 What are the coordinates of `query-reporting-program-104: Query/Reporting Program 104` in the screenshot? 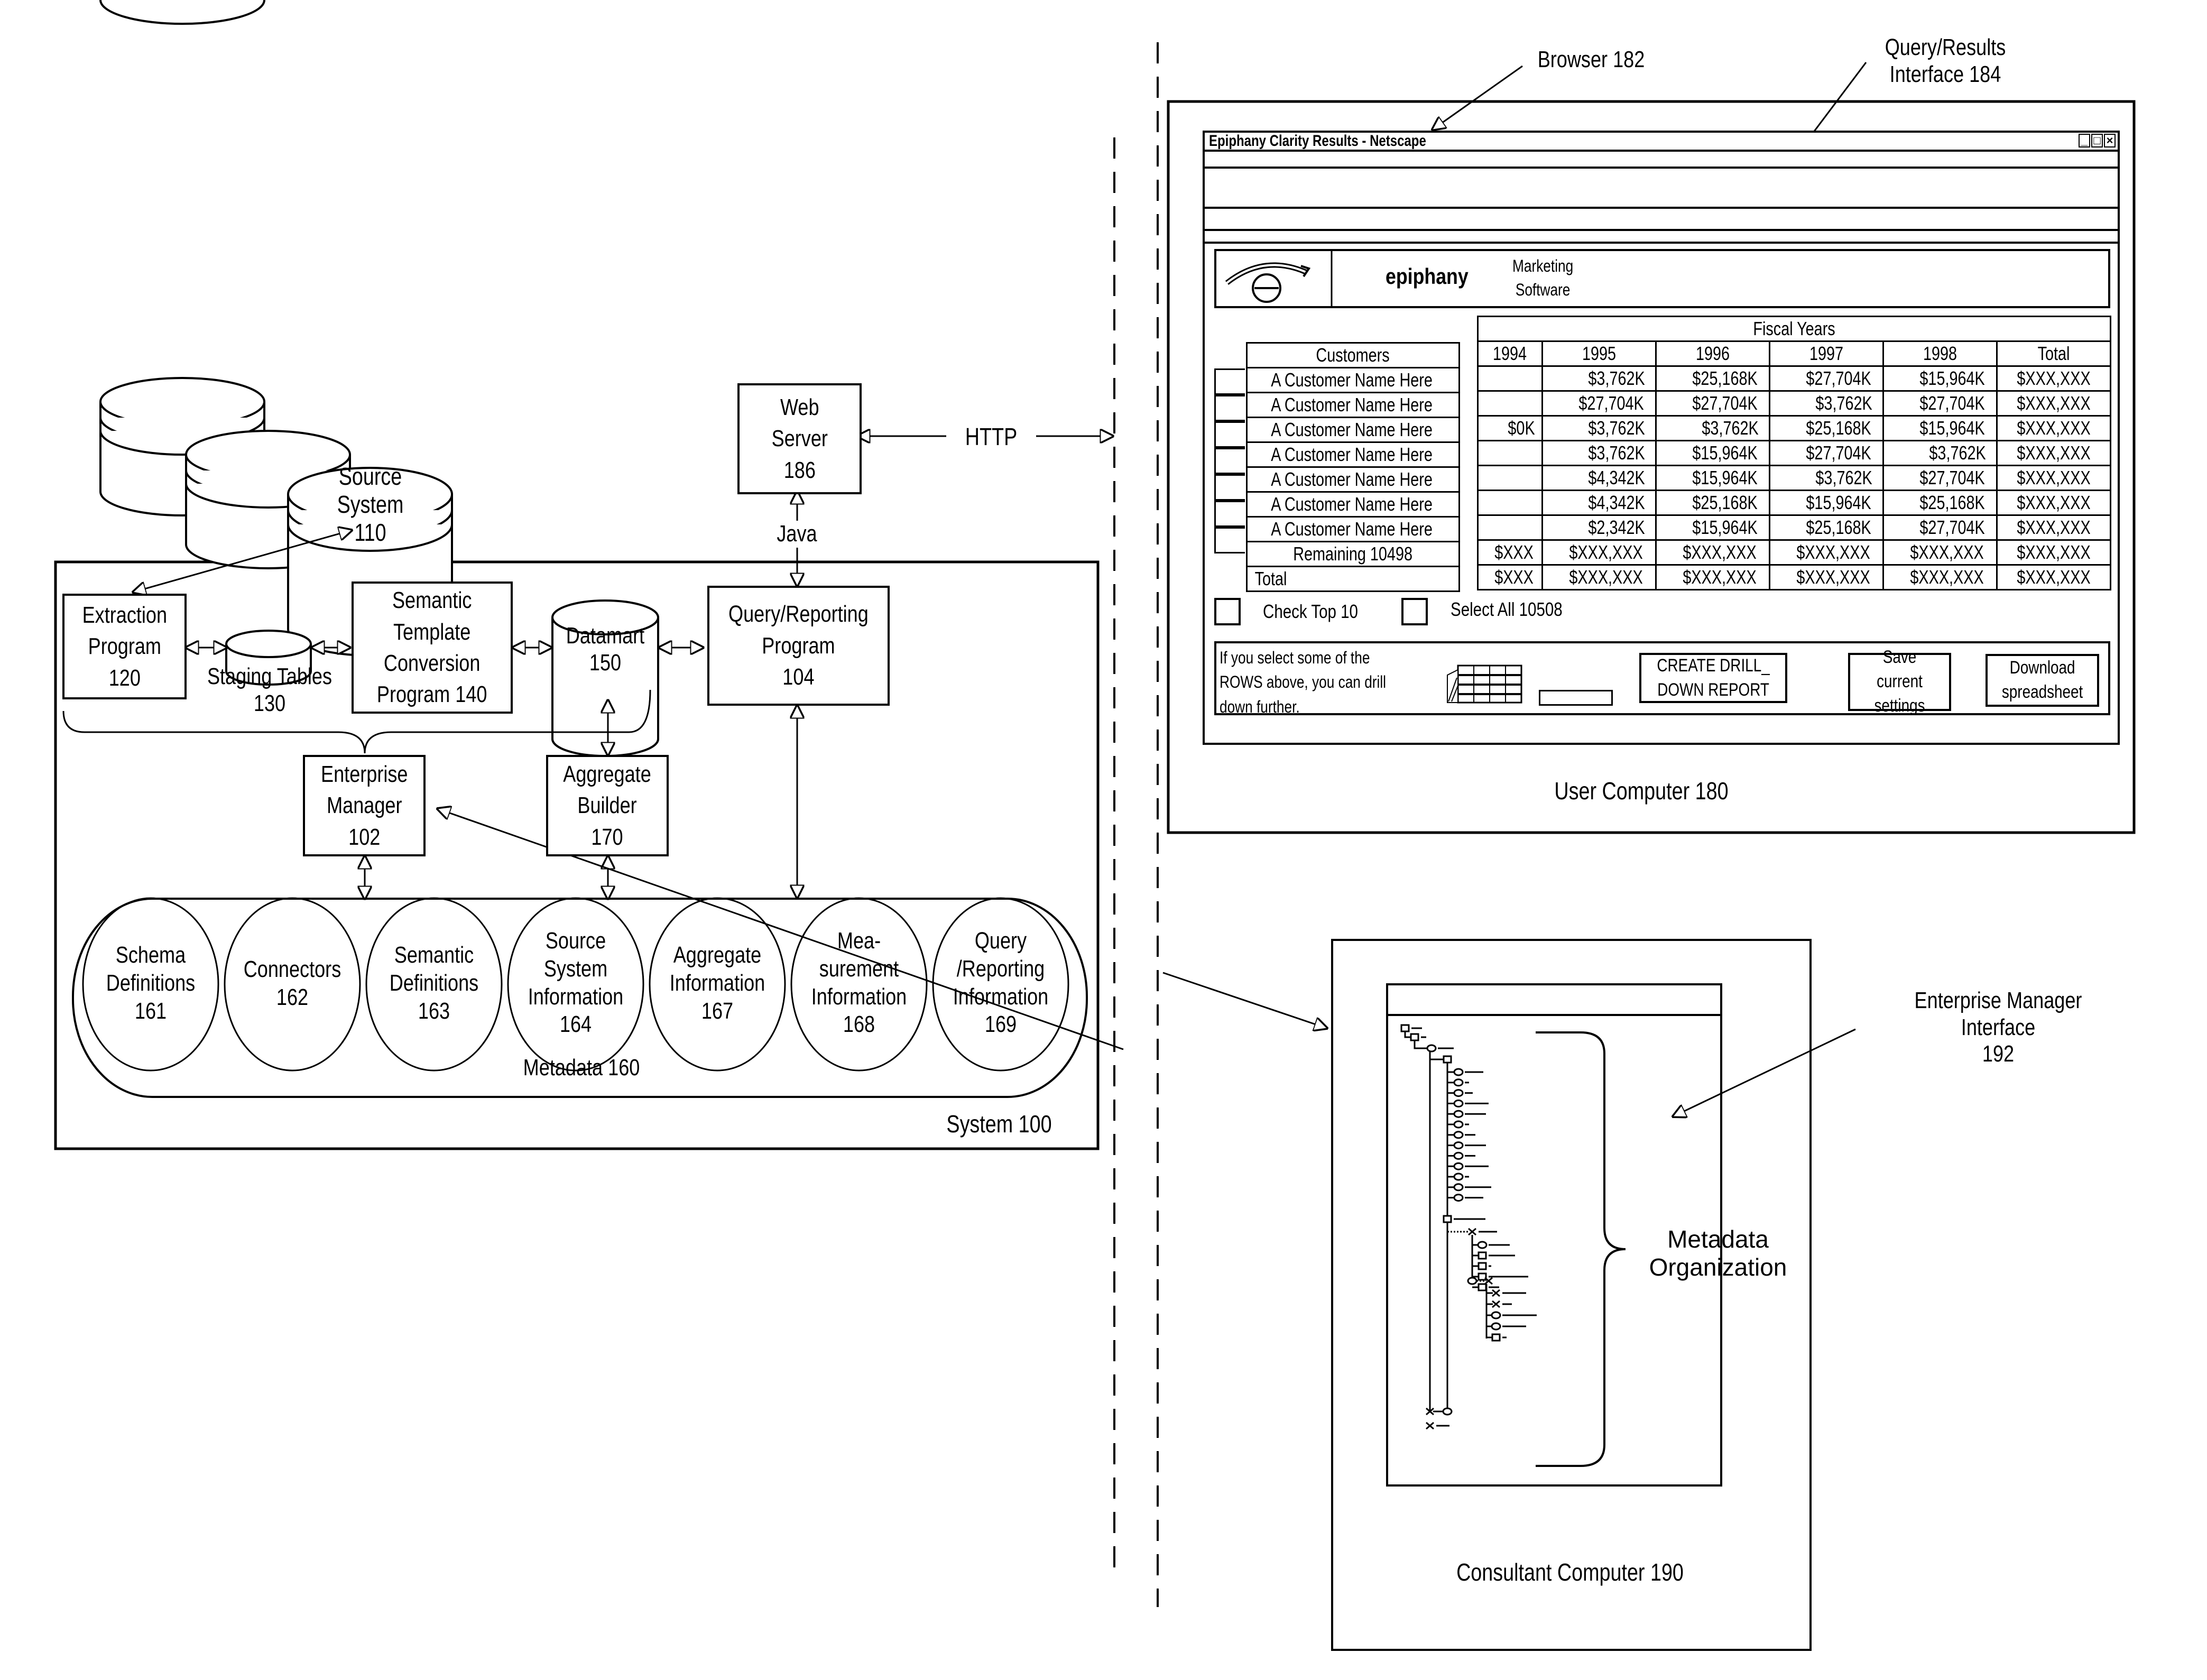 It's located at (798, 646).